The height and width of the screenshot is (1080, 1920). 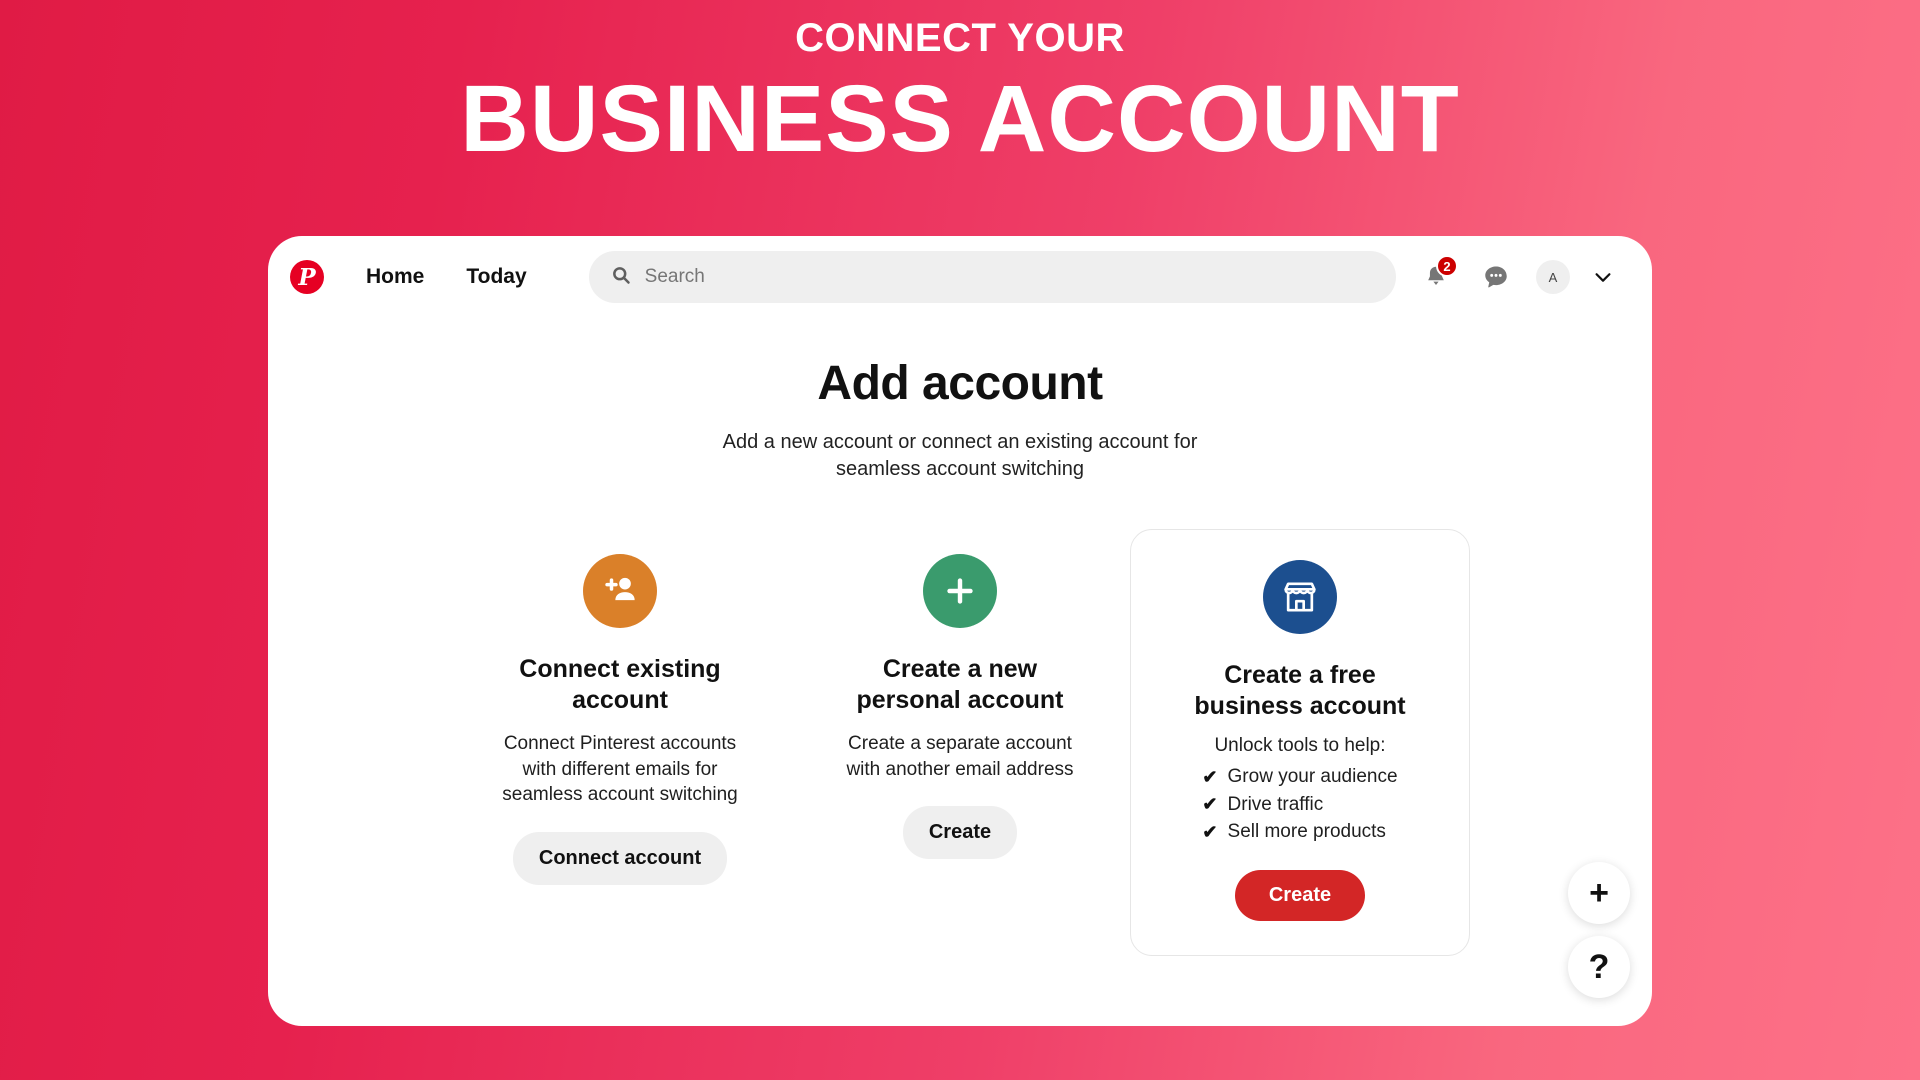 I want to click on navbar-actions: 2 A, so click(x=1516, y=276).